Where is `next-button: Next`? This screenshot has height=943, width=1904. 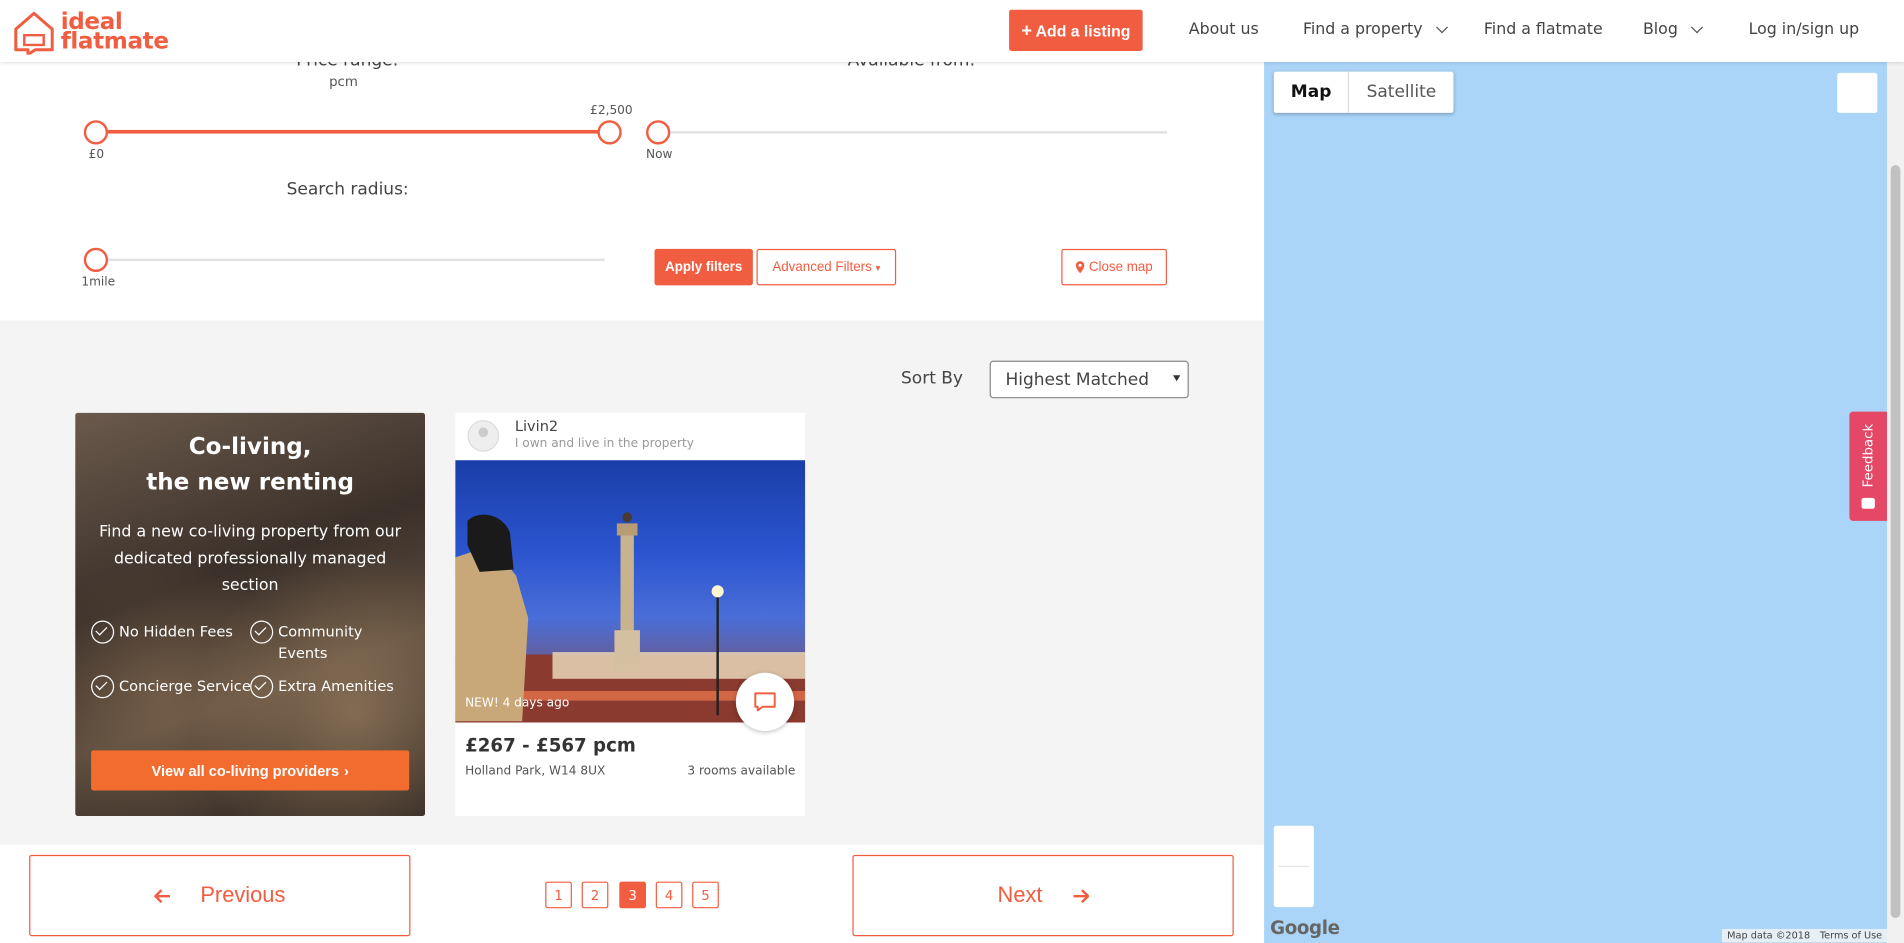
next-button: Next is located at coordinates (1043, 895).